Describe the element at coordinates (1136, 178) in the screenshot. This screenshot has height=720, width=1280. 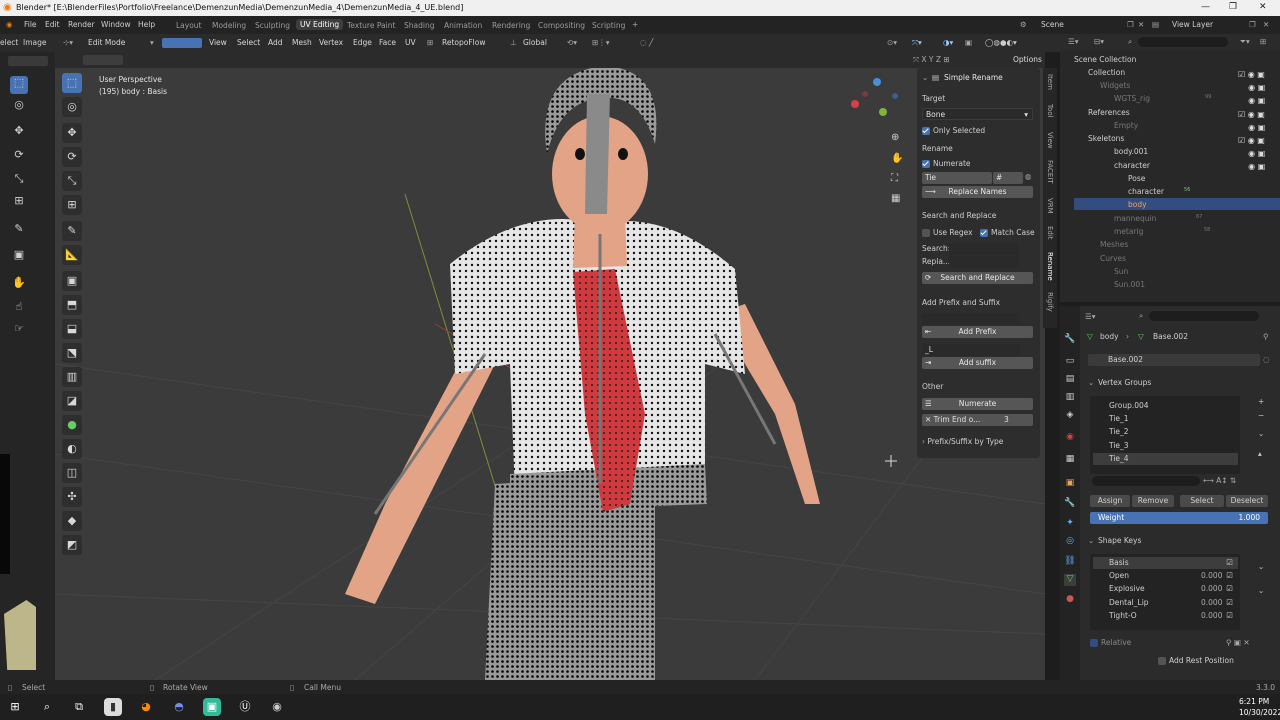
I see `outliner-item-pose: Pose` at that location.